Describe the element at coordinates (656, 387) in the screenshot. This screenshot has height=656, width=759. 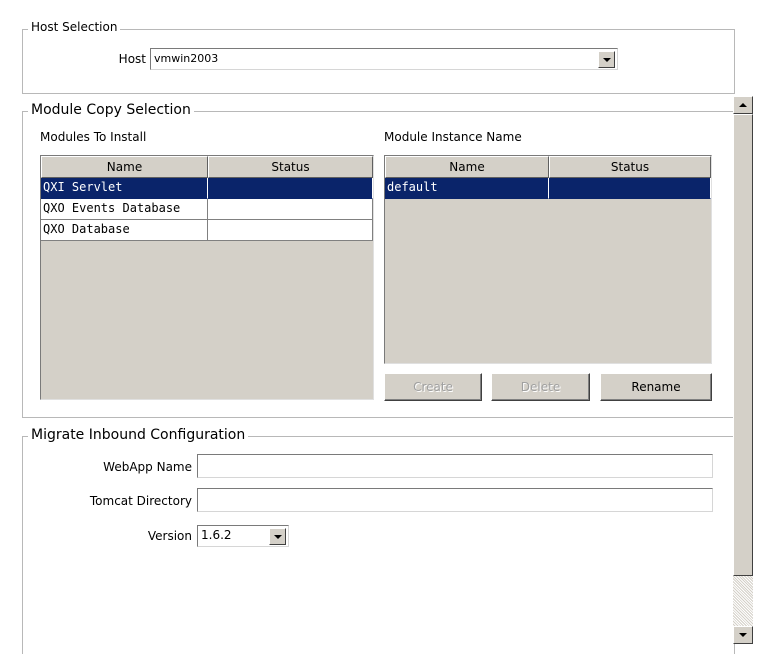
I see `rename-button: Rename` at that location.